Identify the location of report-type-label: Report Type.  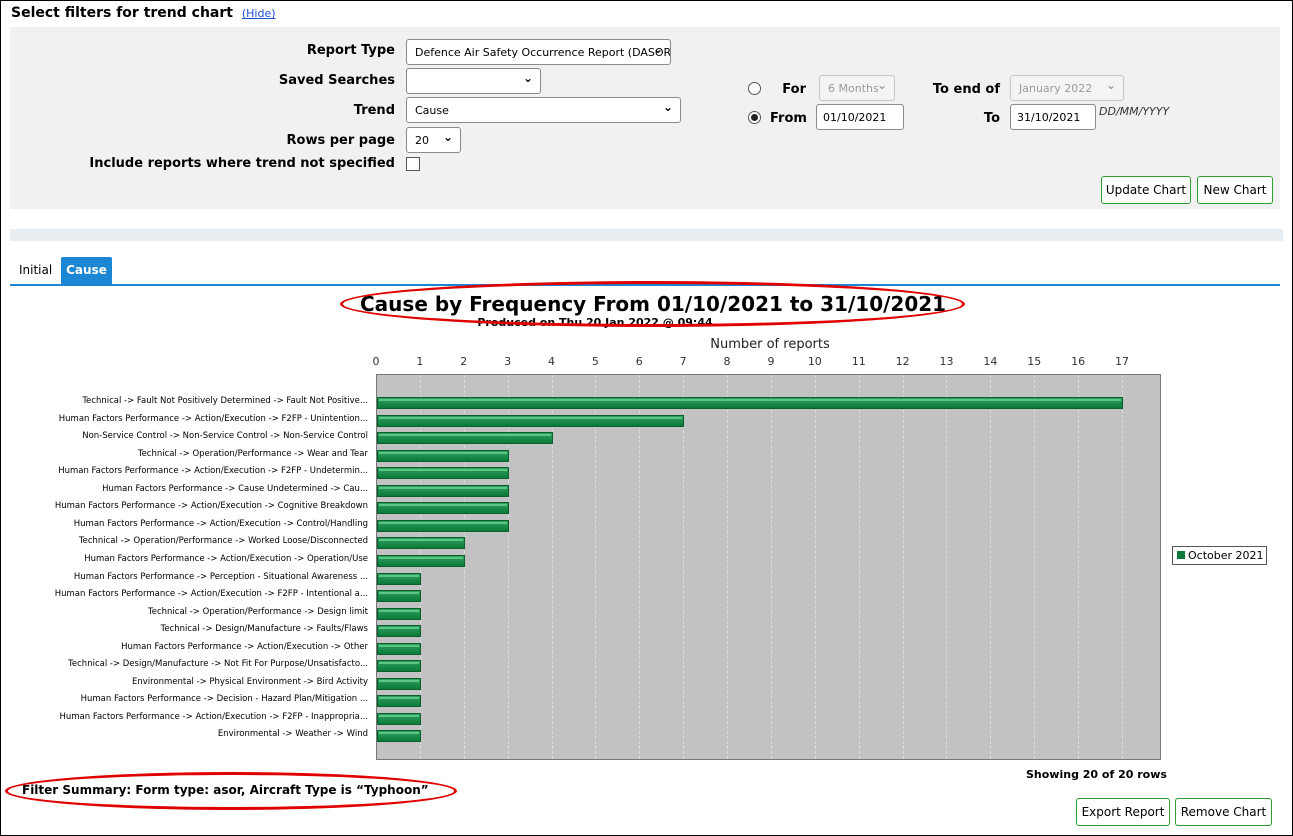
(350, 50).